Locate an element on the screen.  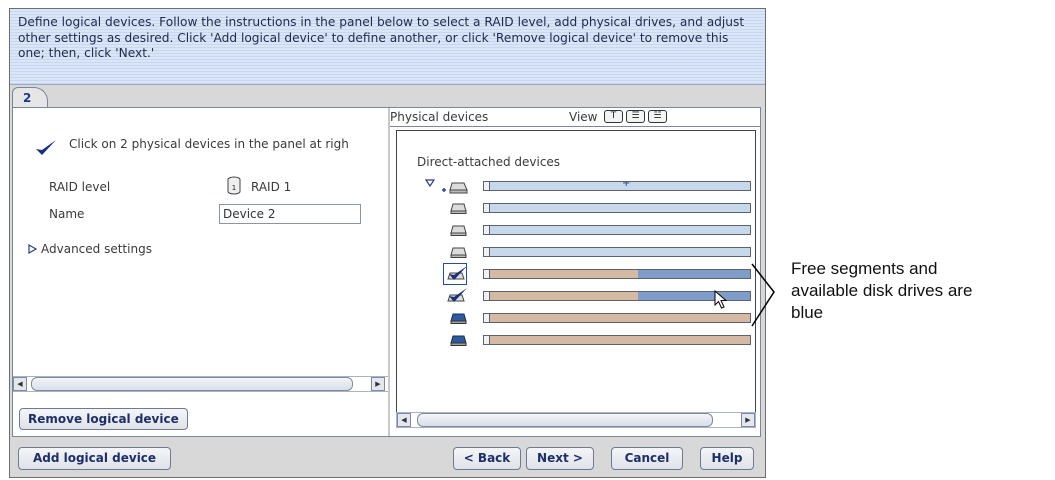
callout-line: Free segments and is located at coordinates (864, 268).